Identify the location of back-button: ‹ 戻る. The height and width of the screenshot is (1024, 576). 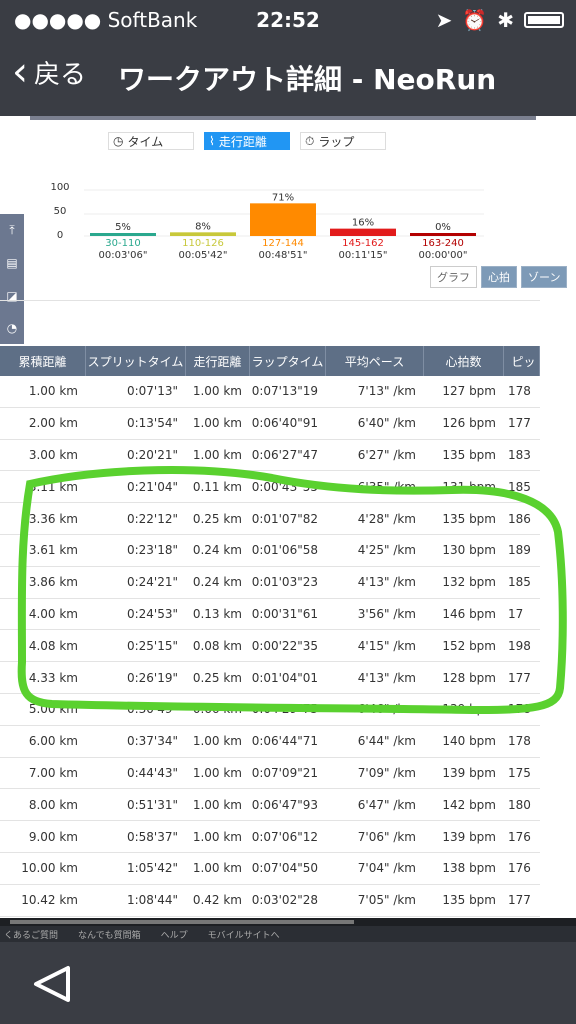
(49, 72).